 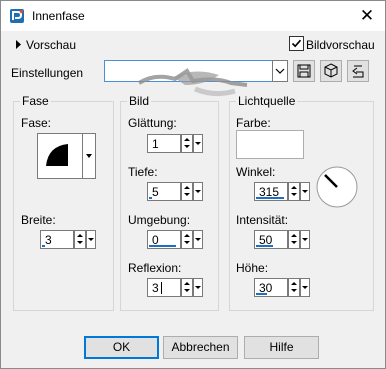 What do you see at coordinates (91, 239) in the screenshot?
I see `width-dropdown` at bounding box center [91, 239].